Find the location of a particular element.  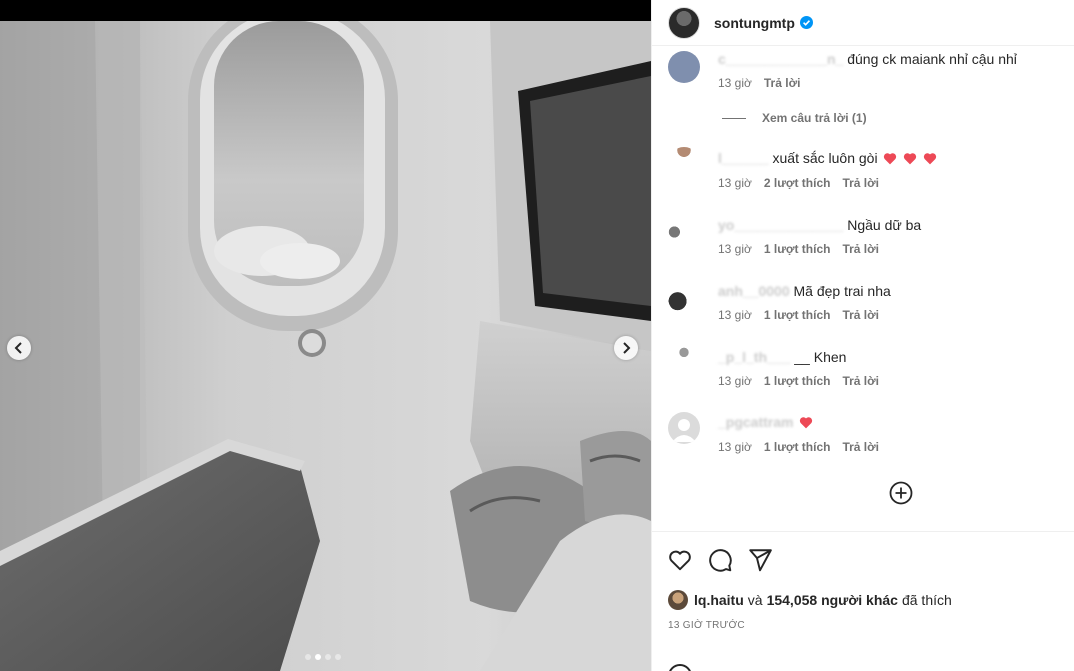

likes-count: 154,058 người khác is located at coordinates (832, 600).